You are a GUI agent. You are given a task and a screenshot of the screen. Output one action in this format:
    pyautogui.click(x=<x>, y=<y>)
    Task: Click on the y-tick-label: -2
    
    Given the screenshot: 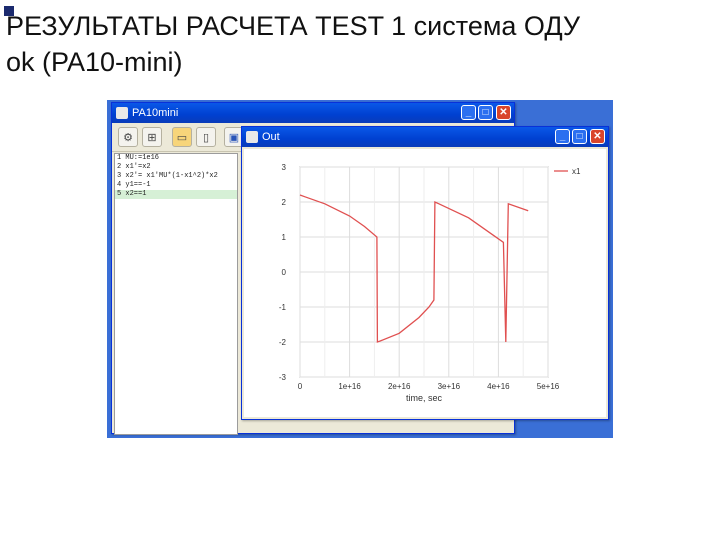 What is the action you would take?
    pyautogui.click(x=283, y=342)
    